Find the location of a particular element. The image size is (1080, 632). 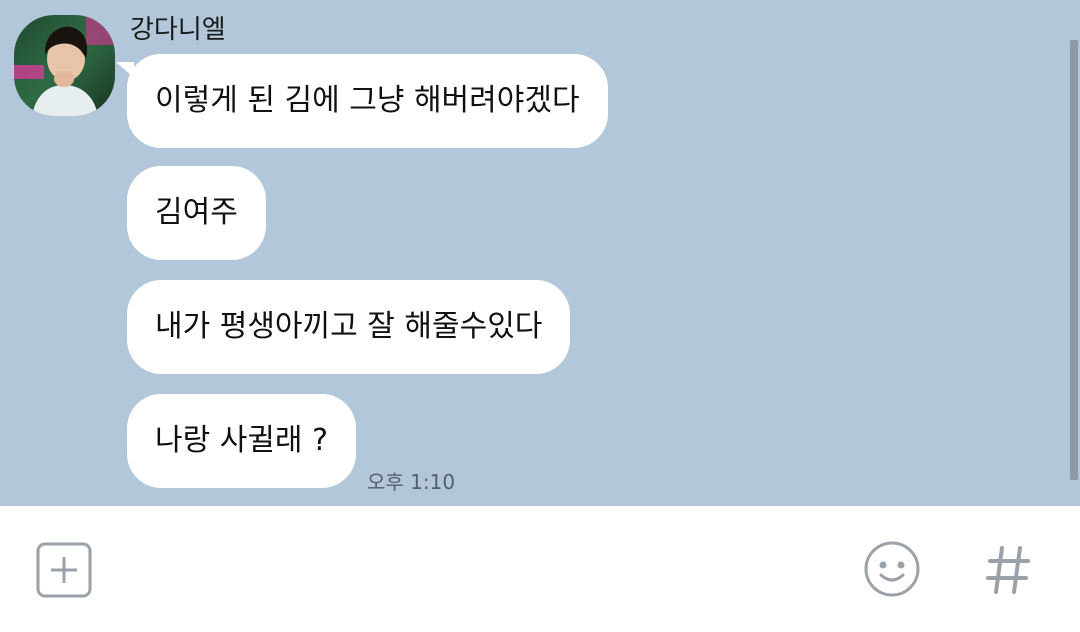

message-bubble: 이렇게 된 김에 그냥 해버려야겠다 is located at coordinates (367, 101).